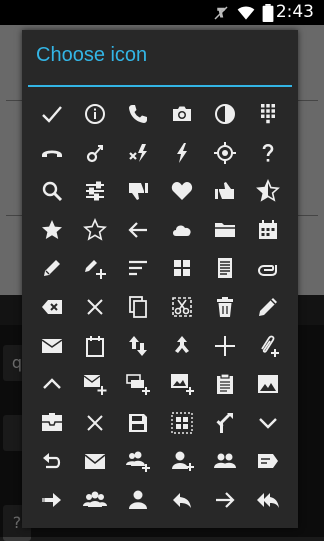 The height and width of the screenshot is (541, 324). Describe the element at coordinates (138, 345) in the screenshot. I see `swap-vertical-icon` at that location.